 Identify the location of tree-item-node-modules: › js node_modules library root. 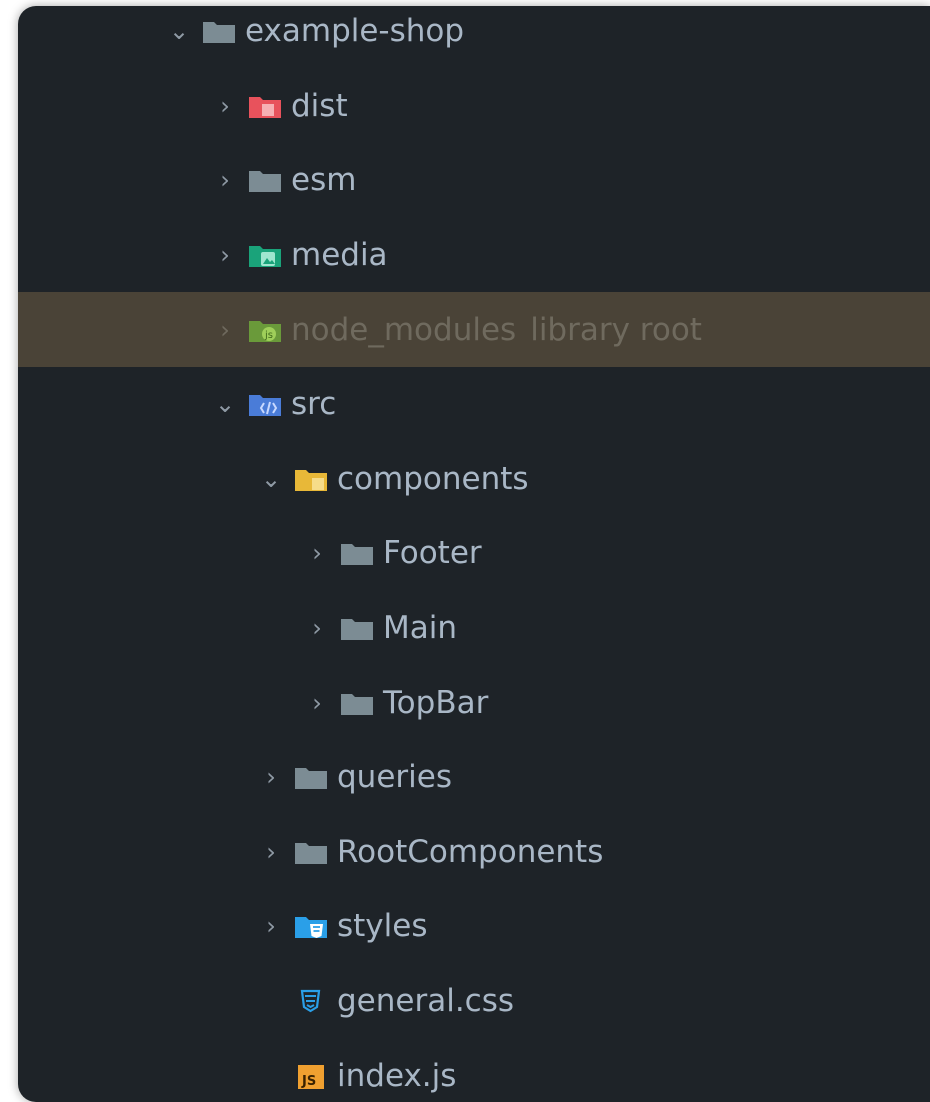
(474, 329).